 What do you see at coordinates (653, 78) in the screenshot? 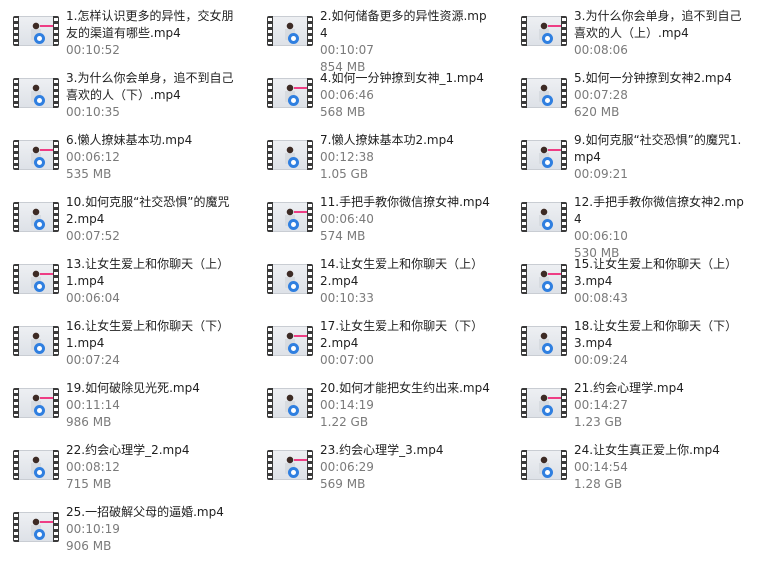
I see `file-name: 5.如何一分钟撩到女神2.mp4` at bounding box center [653, 78].